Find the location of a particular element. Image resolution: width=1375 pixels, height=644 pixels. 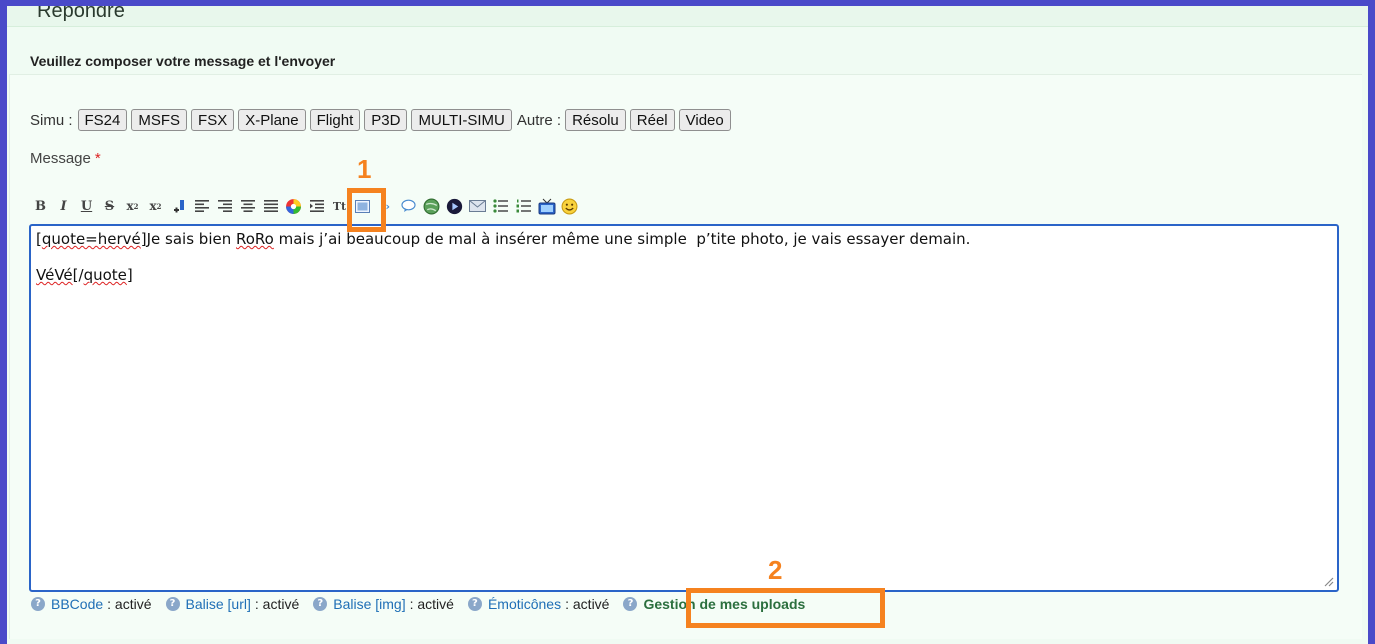

tag-button-fsx: FSX is located at coordinates (213, 120).